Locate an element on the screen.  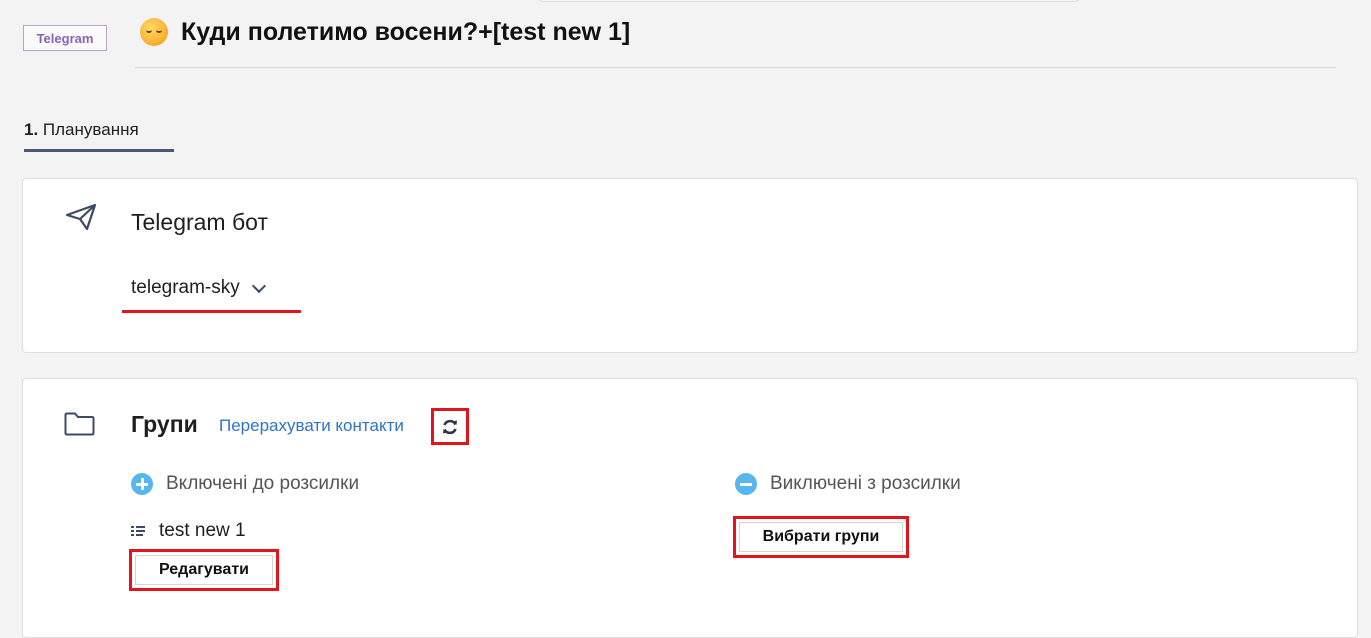
refresh-button is located at coordinates (450, 426).